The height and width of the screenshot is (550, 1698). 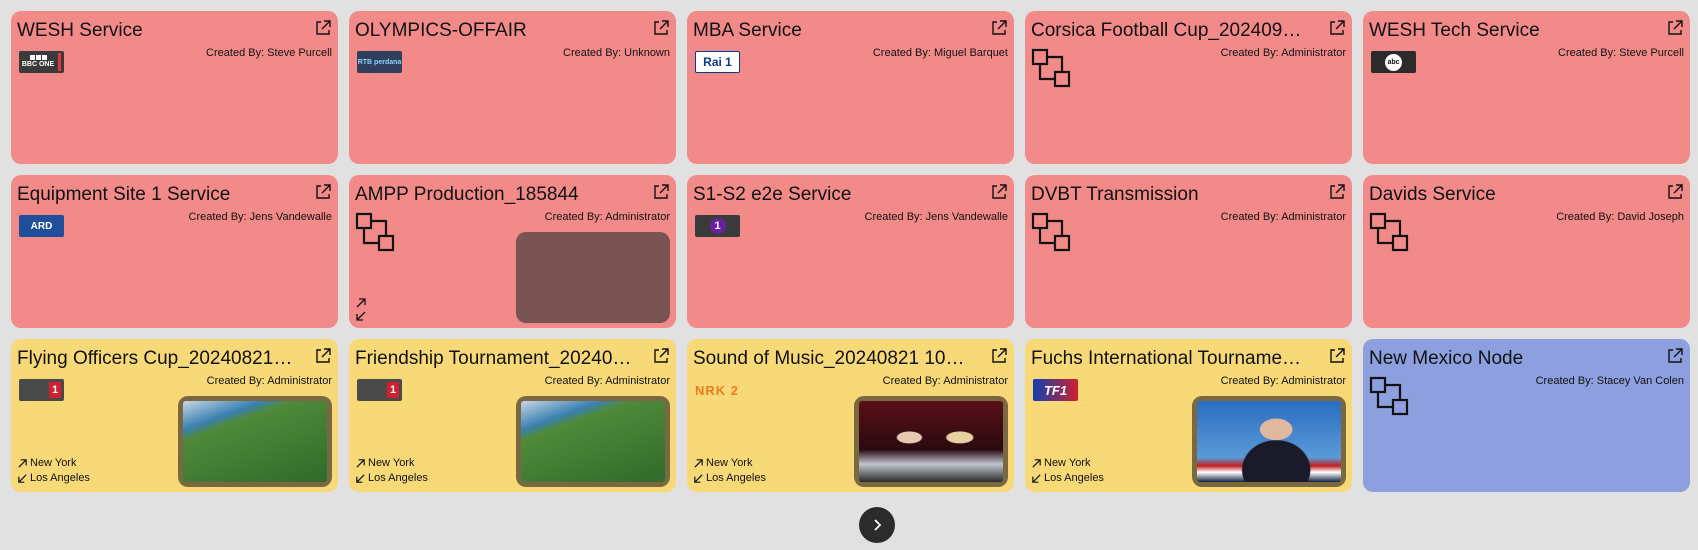 I want to click on card-title: DVBT Transmission, so click(x=1115, y=194).